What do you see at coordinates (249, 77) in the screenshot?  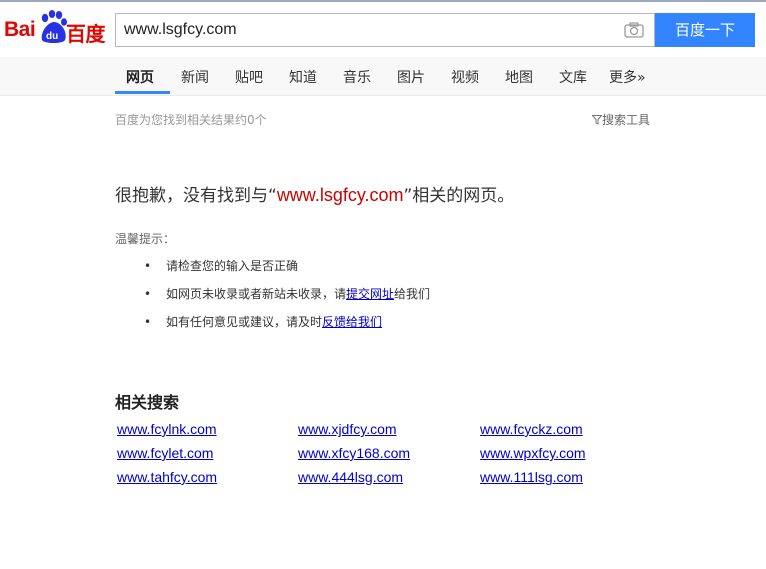 I see `tab-tieba: 贴吧` at bounding box center [249, 77].